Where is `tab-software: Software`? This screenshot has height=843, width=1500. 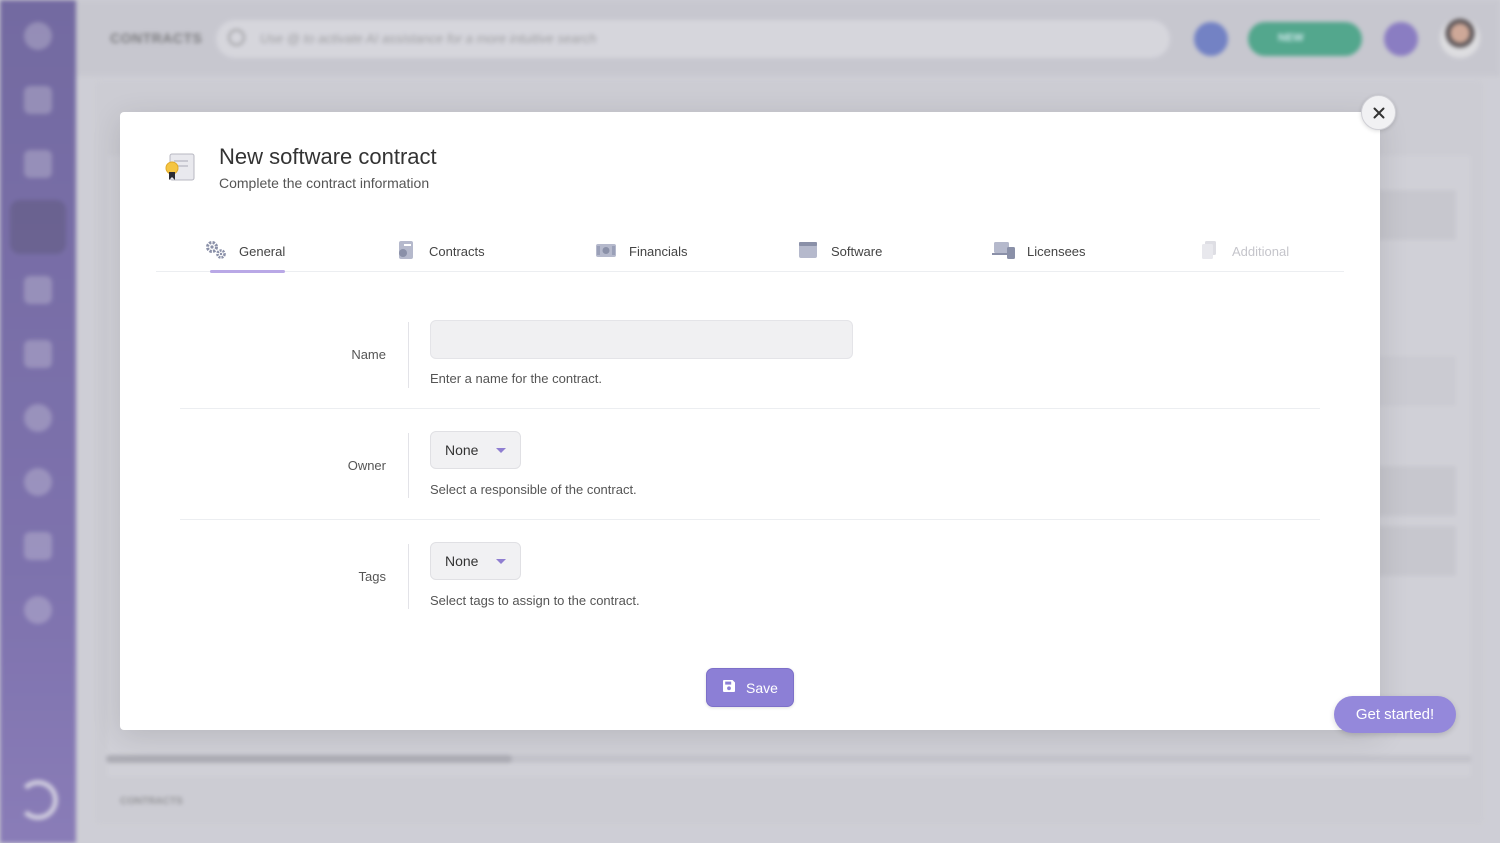
tab-software: Software is located at coordinates (839, 251).